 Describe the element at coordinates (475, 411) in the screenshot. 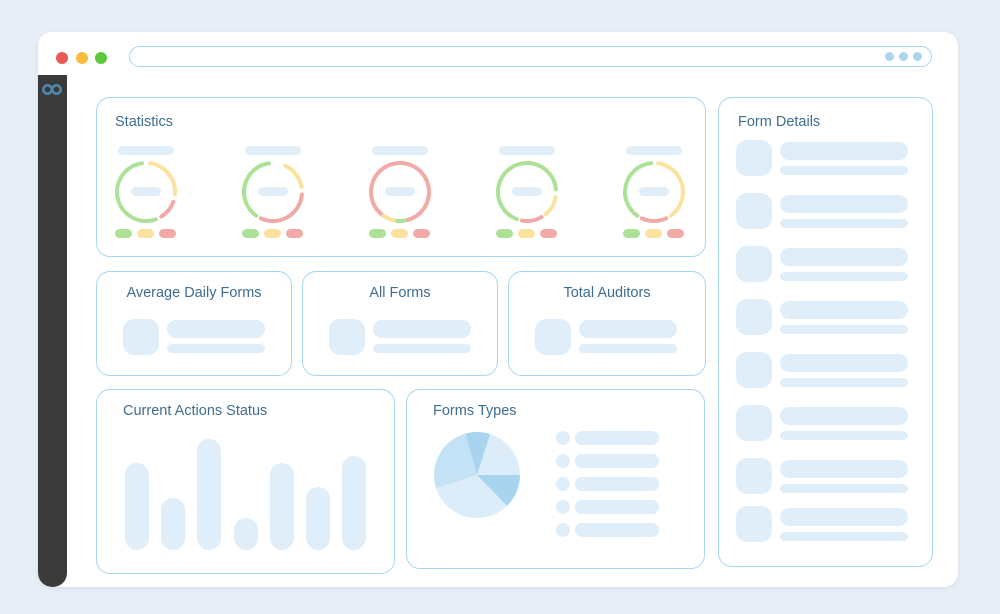

I see `forms-types-title: Forms Types` at that location.